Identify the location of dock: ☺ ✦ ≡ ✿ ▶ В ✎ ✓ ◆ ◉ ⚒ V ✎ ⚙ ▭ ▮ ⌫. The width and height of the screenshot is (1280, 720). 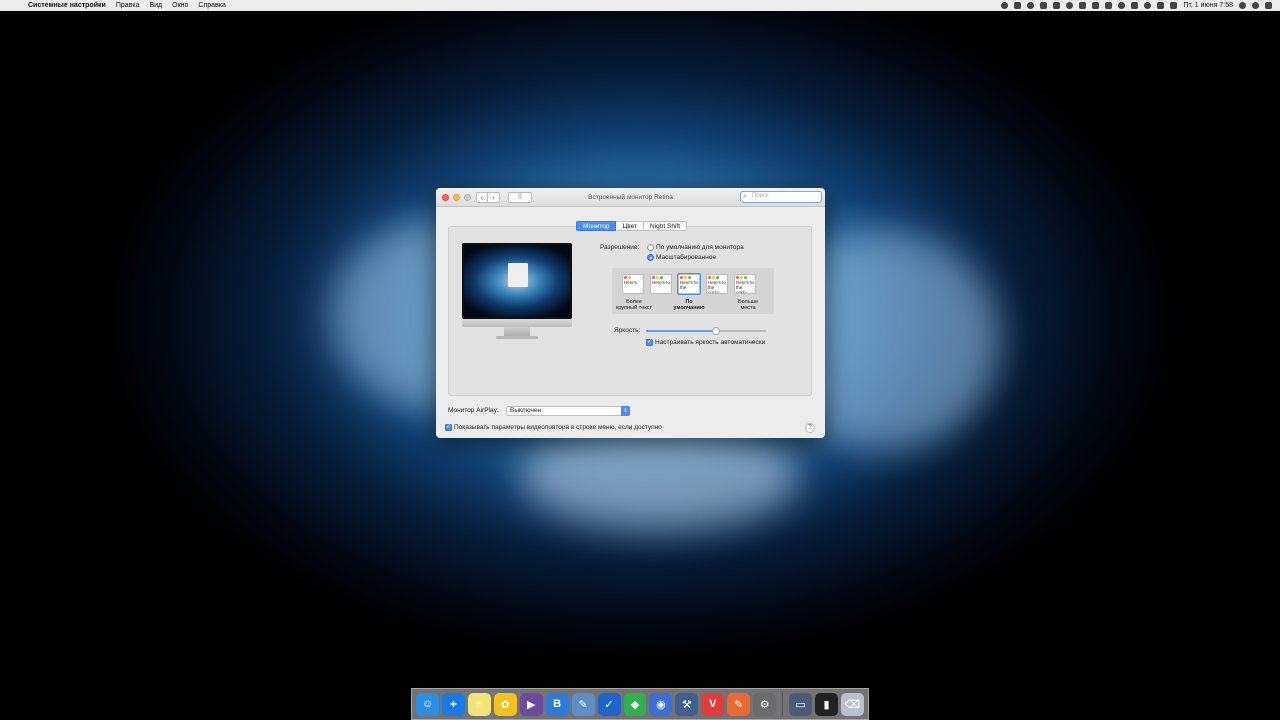
(640, 704).